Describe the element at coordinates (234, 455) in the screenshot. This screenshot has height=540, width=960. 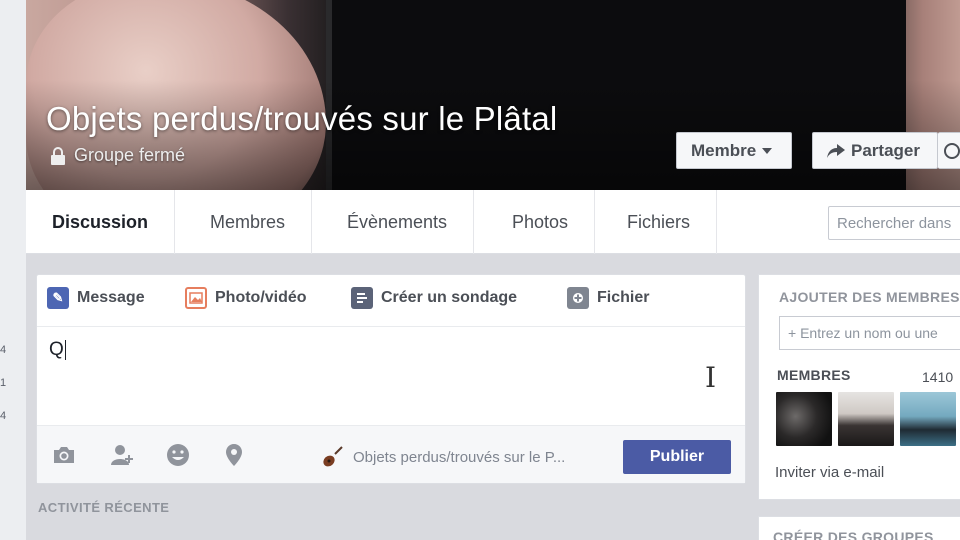
I see `location-pin-icon` at that location.